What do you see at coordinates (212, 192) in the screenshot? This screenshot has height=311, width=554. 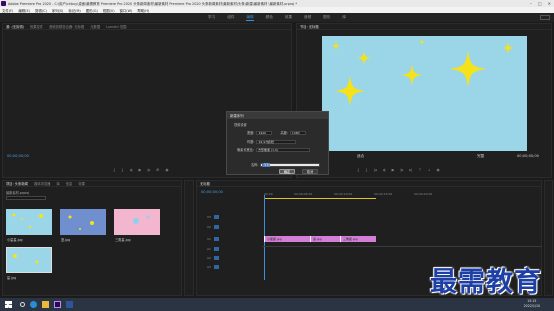 I see `timeline-timecode: 00;00;00;00` at bounding box center [212, 192].